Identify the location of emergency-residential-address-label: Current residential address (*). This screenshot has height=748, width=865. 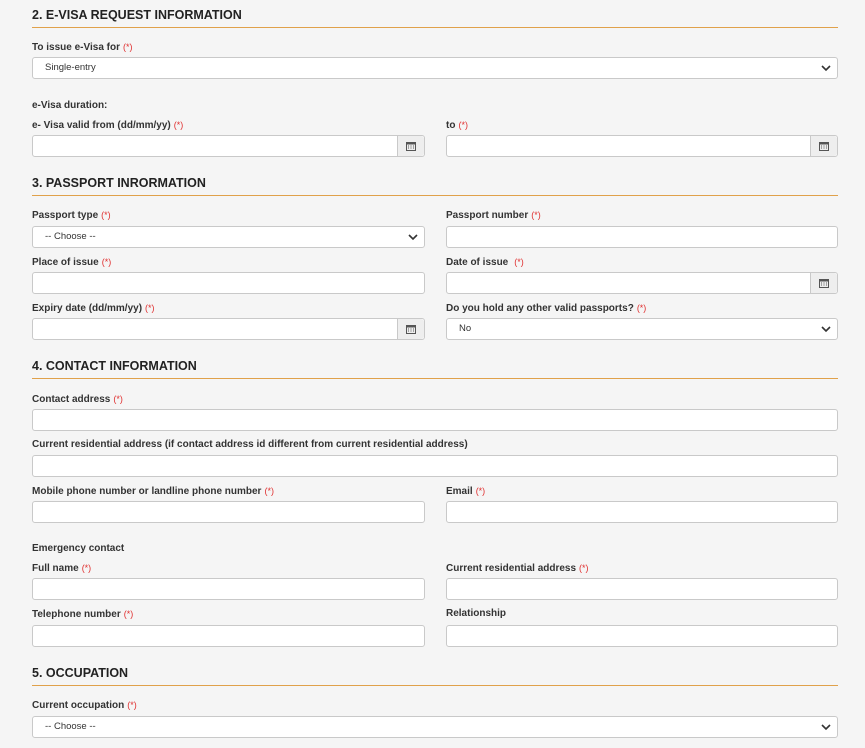
(517, 568).